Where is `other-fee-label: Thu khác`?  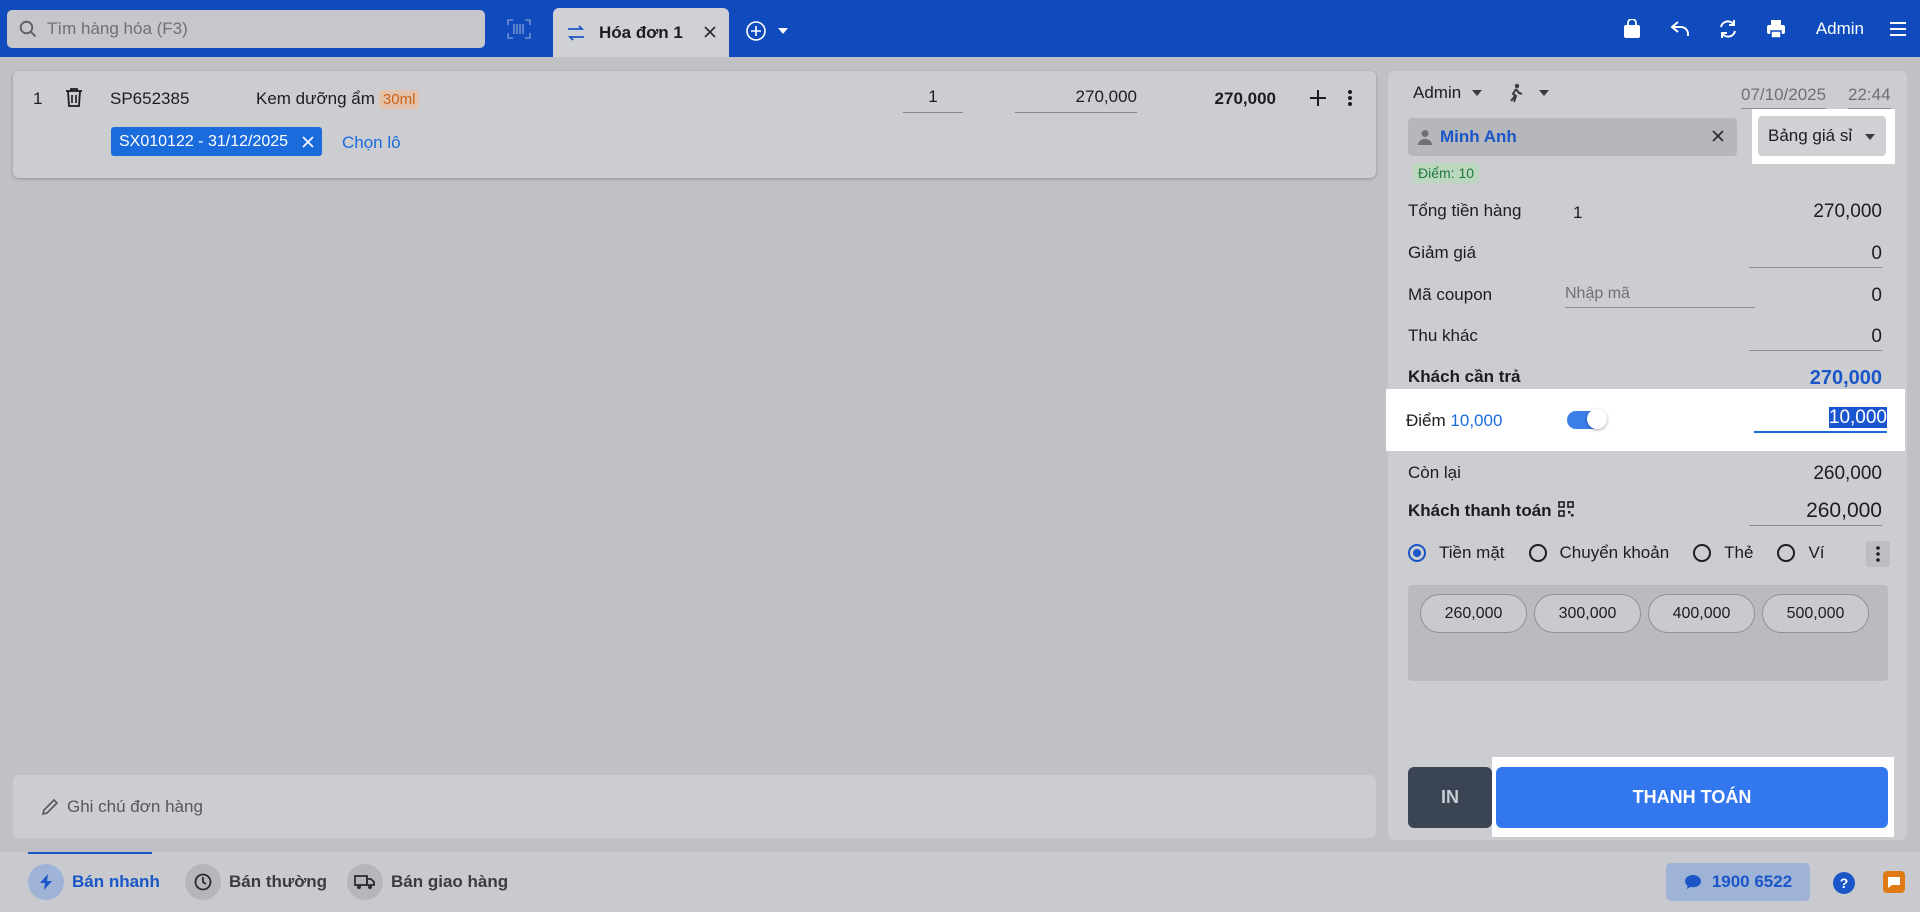
other-fee-label: Thu khác is located at coordinates (1443, 335).